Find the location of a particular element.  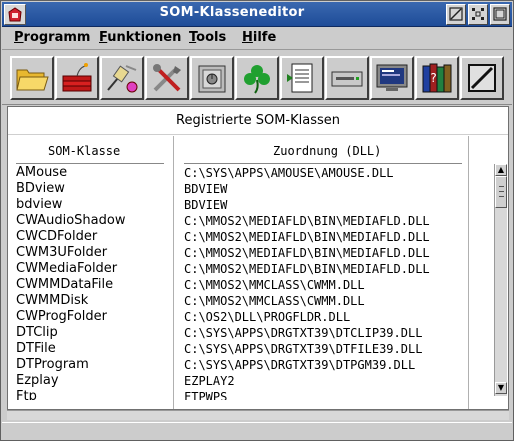

list-item: CWMMDisk C:\MMOS2\MMCLASS\CWMM.DLL is located at coordinates (238, 301).